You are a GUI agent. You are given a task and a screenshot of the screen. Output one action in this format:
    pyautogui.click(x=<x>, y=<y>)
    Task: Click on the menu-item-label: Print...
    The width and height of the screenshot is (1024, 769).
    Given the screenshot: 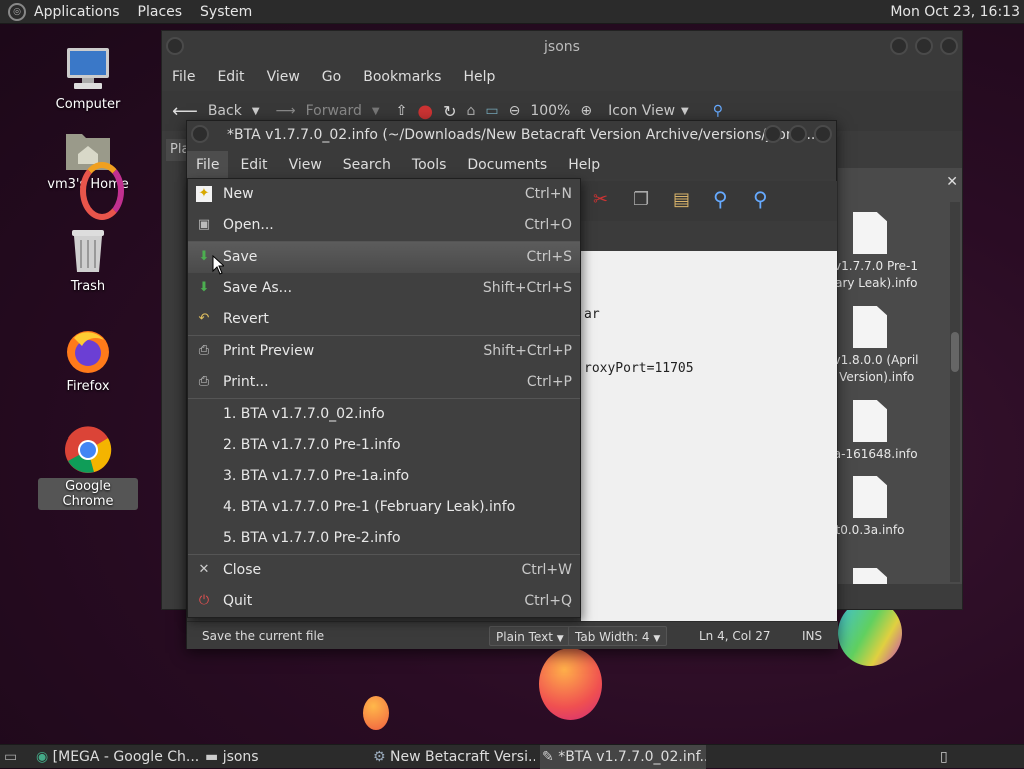 What is the action you would take?
    pyautogui.click(x=246, y=382)
    